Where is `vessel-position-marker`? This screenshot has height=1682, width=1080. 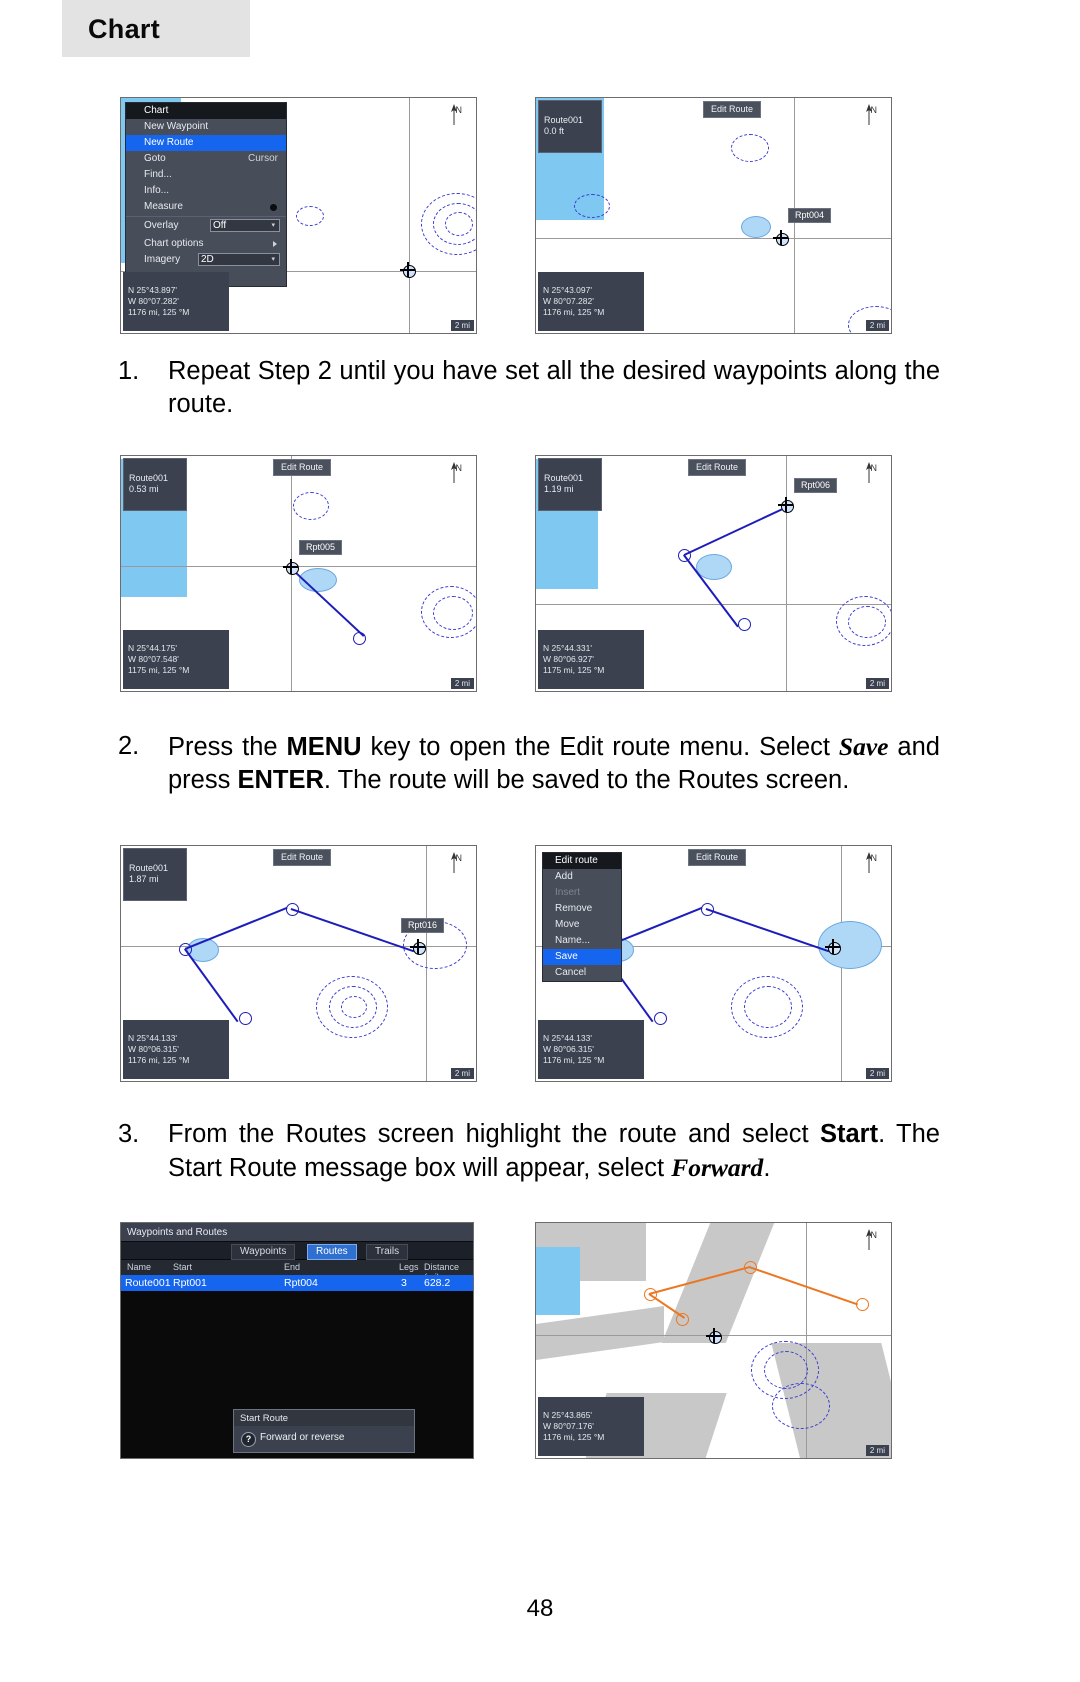 vessel-position-marker is located at coordinates (714, 1336).